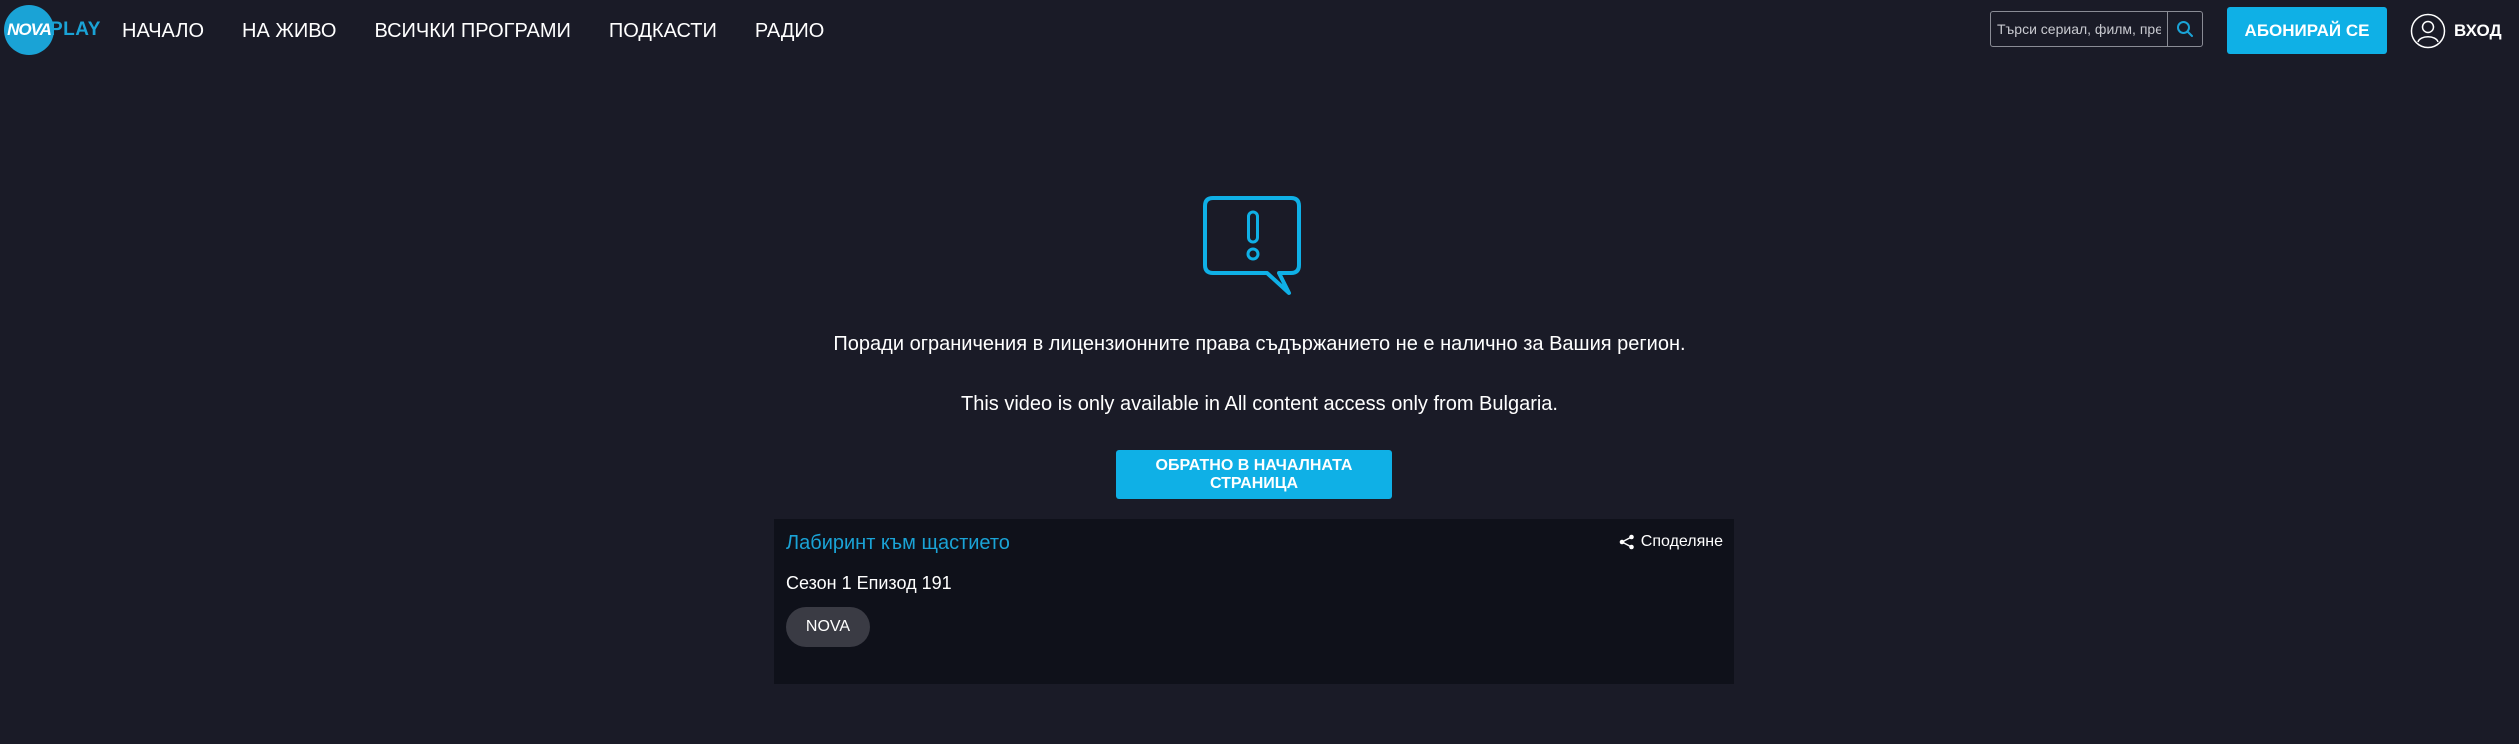  Describe the element at coordinates (75, 29) in the screenshot. I see `logo-play: PLAY` at that location.